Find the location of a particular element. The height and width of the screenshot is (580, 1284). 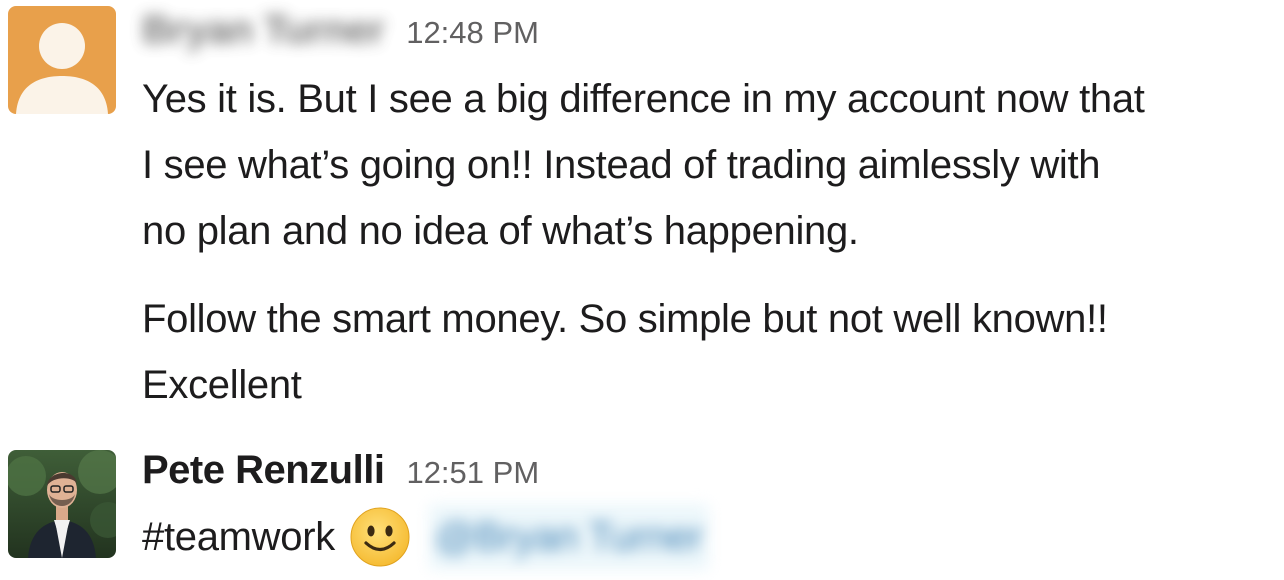

sender-name: Pete Renzulli is located at coordinates (263, 470).